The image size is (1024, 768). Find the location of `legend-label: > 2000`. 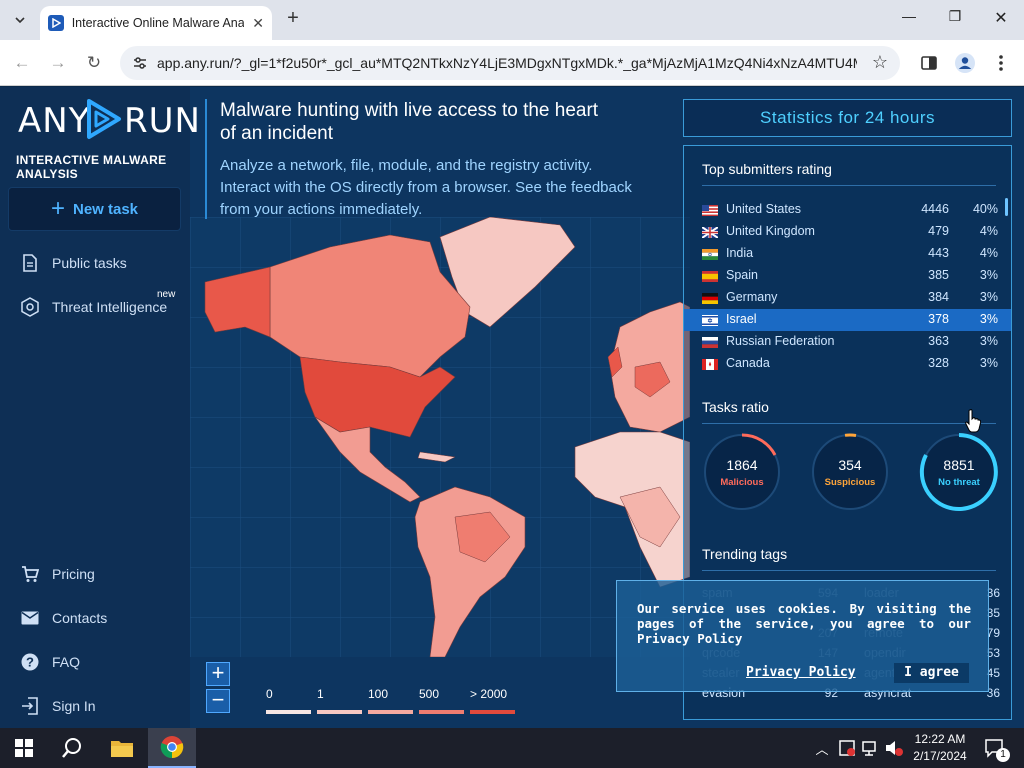

legend-label: > 2000 is located at coordinates (489, 694).